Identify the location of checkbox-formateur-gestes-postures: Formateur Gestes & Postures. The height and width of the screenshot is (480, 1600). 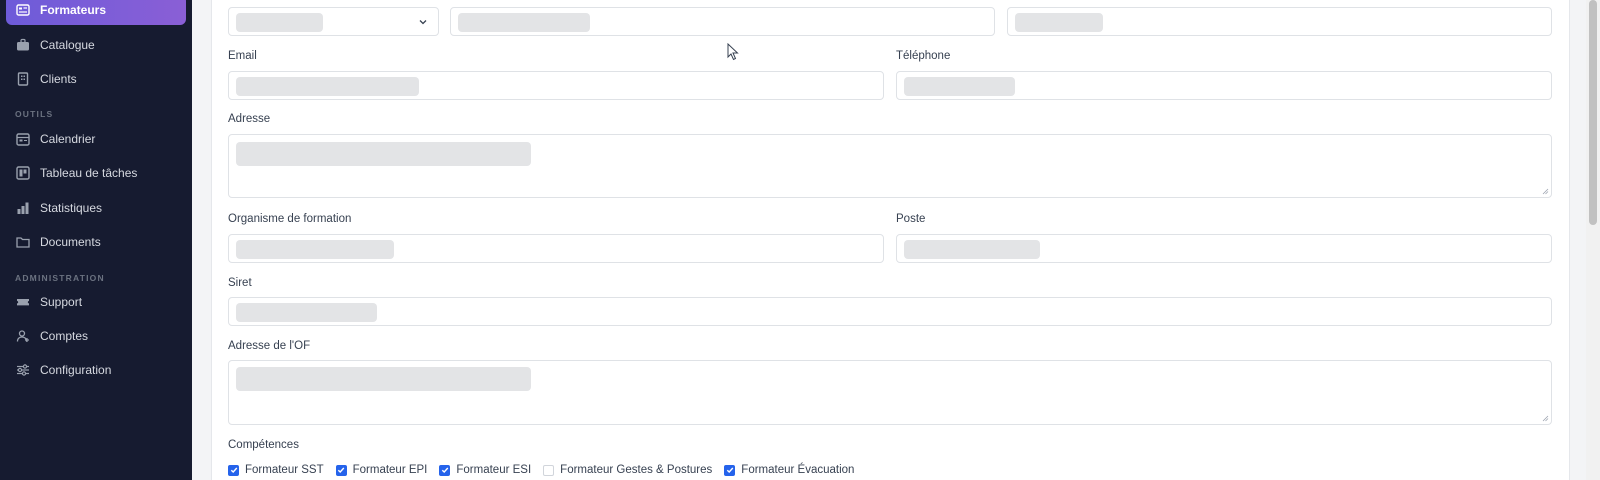
(627, 470).